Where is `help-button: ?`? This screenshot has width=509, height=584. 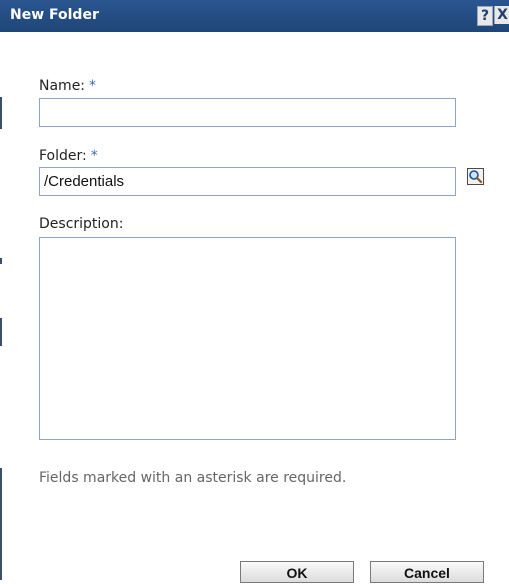
help-button: ? is located at coordinates (485, 16).